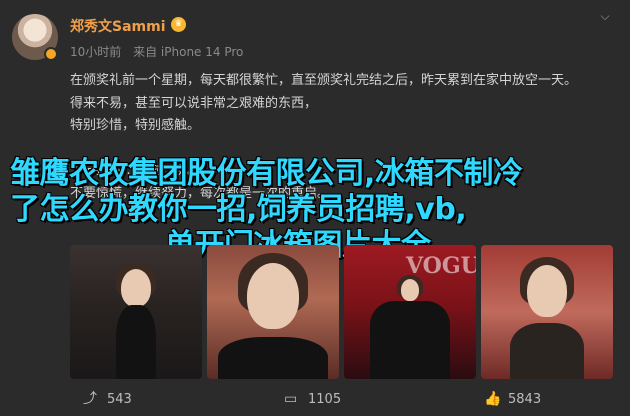  Describe the element at coordinates (605, 16) in the screenshot. I see `chevron-down-icon: ⌵` at that location.